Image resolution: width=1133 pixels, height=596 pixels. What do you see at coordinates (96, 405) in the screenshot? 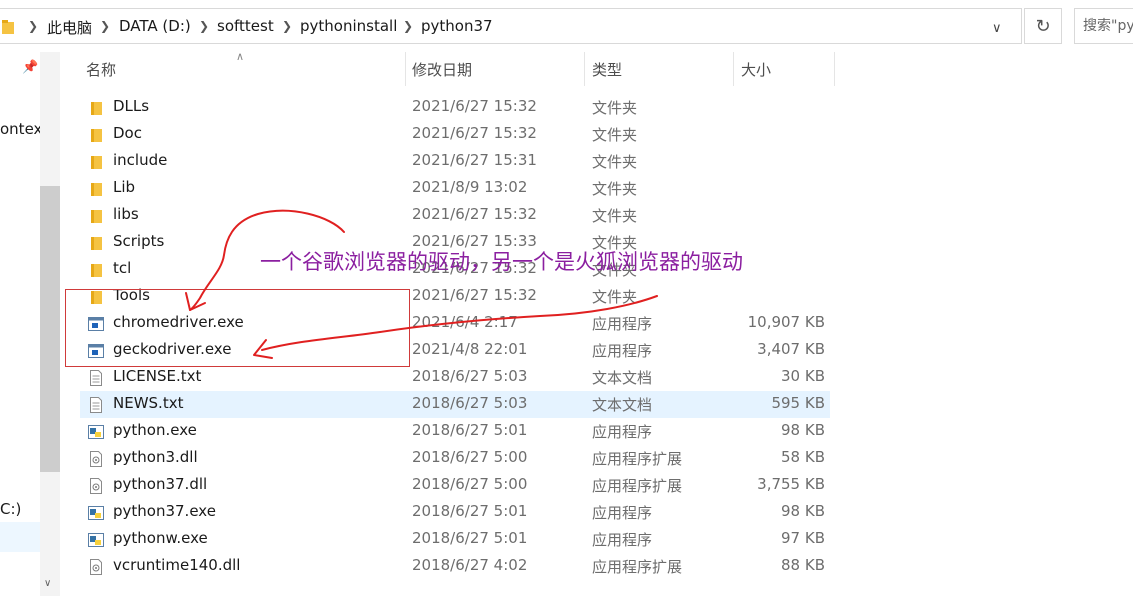
I see `text-file-icon` at bounding box center [96, 405].